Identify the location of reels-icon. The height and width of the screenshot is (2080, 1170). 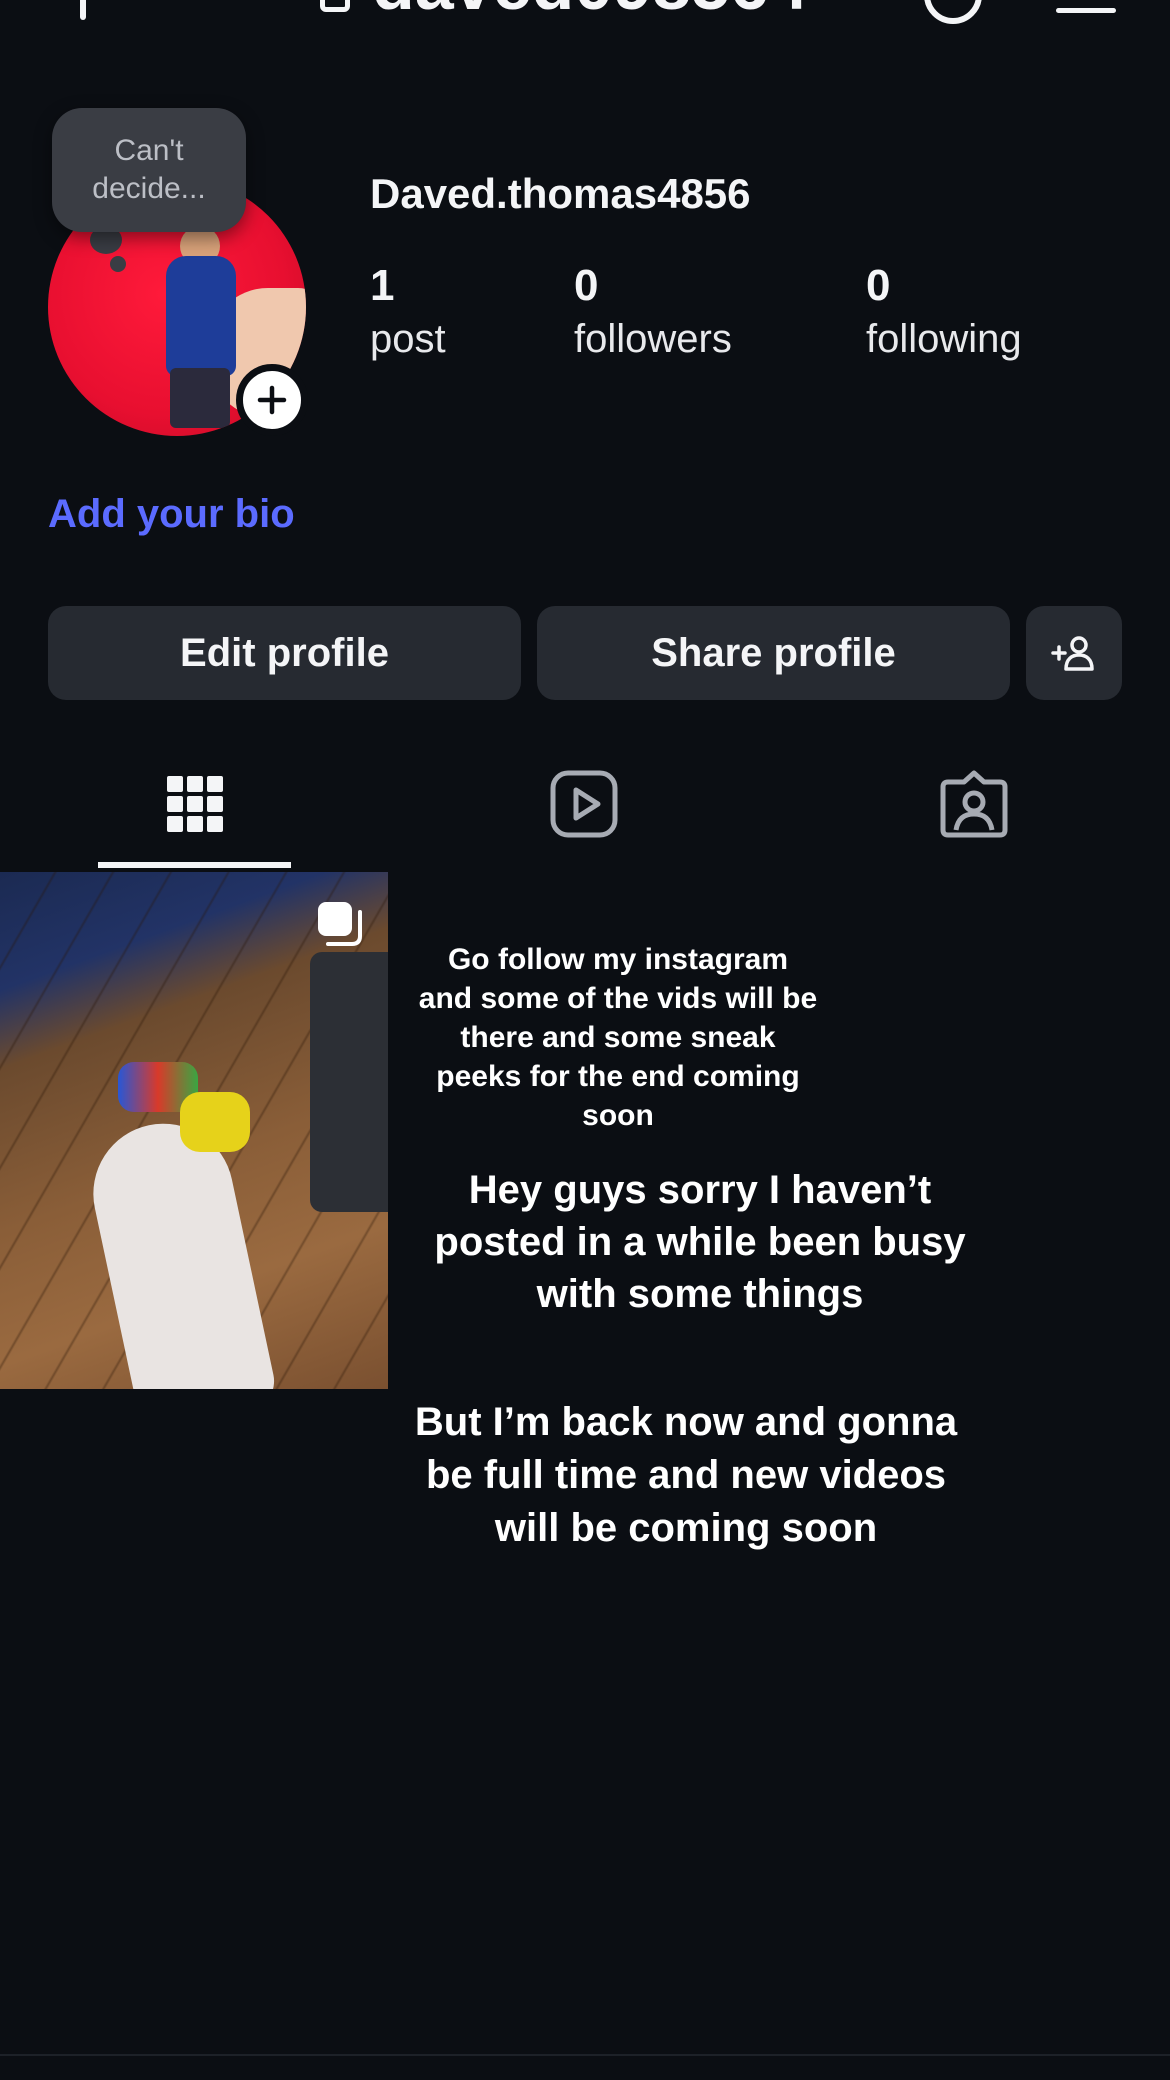
(584, 804).